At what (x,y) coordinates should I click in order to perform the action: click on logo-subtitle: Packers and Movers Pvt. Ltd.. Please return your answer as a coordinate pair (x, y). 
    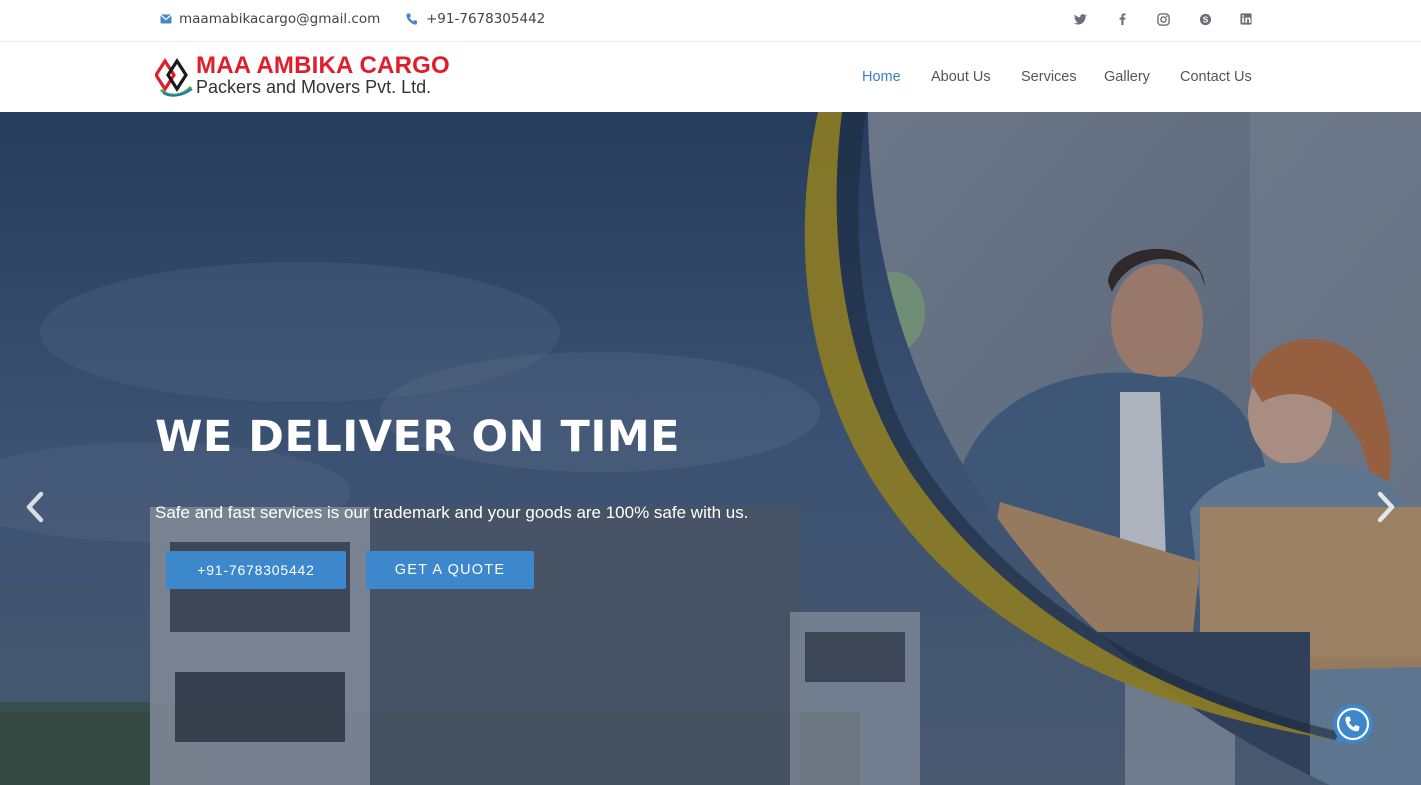
    Looking at the image, I should click on (314, 87).